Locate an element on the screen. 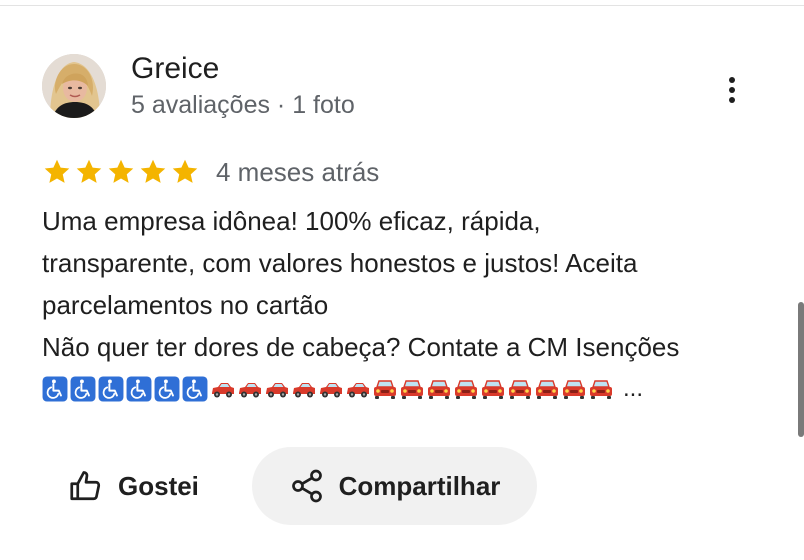 The height and width of the screenshot is (560, 804). thumbs-up-icon is located at coordinates (85, 486).